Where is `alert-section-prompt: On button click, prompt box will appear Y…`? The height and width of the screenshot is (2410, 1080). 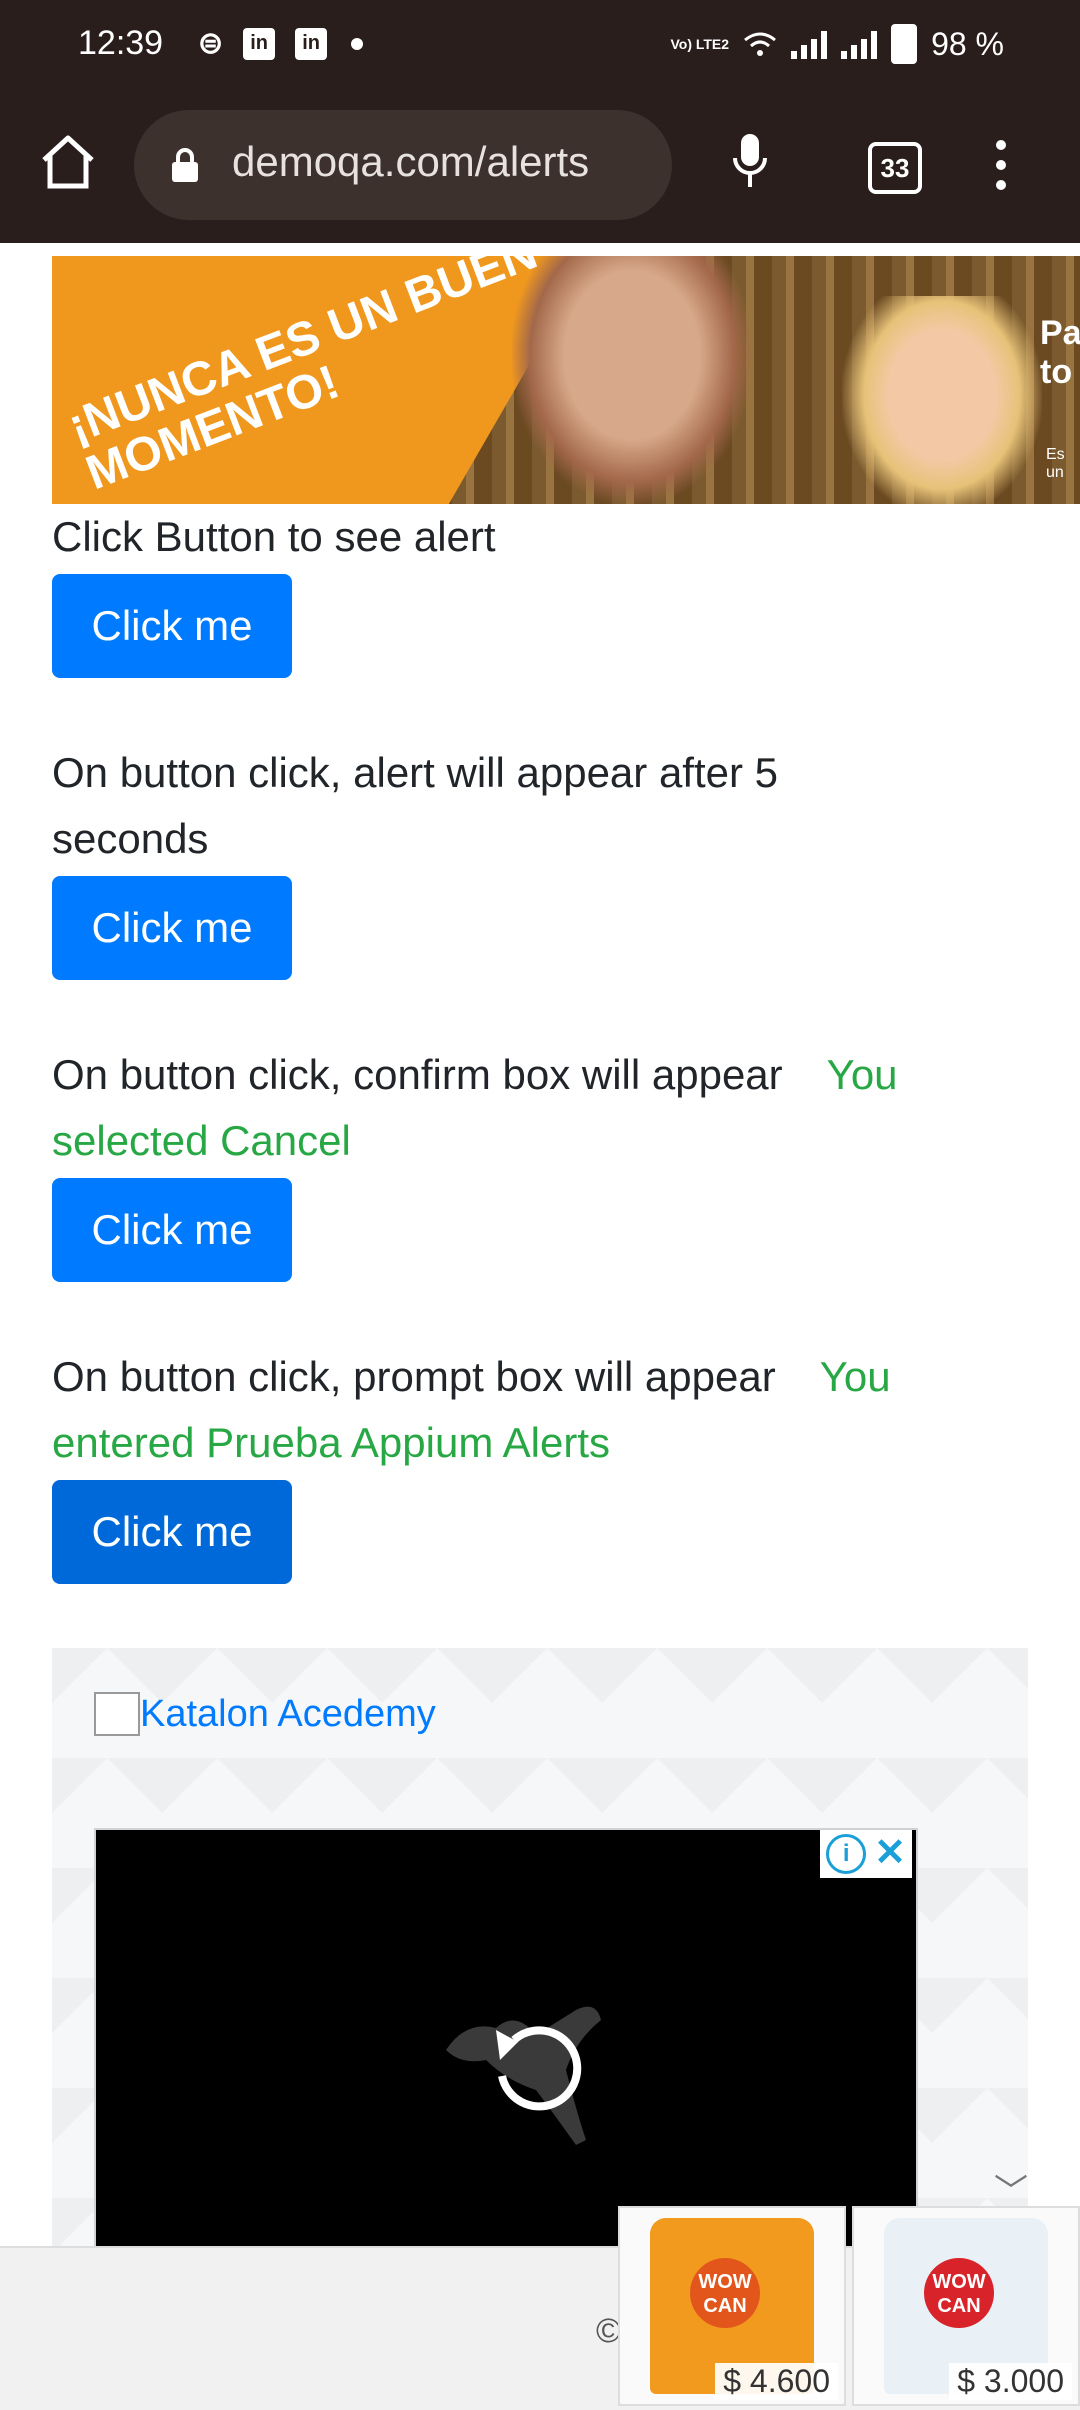
alert-section-prompt: On button click, prompt box will appear Y… is located at coordinates (527, 1464).